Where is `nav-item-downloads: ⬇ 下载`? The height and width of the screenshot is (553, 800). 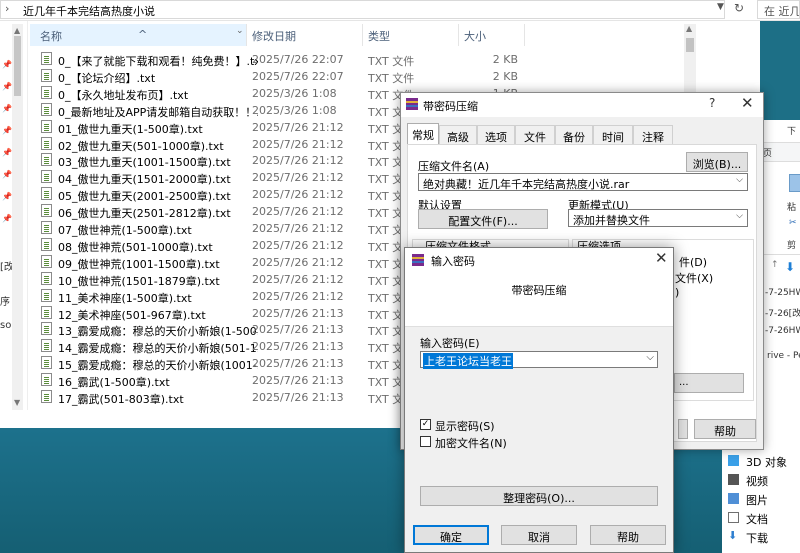
nav-item-downloads: ⬇ 下载 is located at coordinates (764, 537).